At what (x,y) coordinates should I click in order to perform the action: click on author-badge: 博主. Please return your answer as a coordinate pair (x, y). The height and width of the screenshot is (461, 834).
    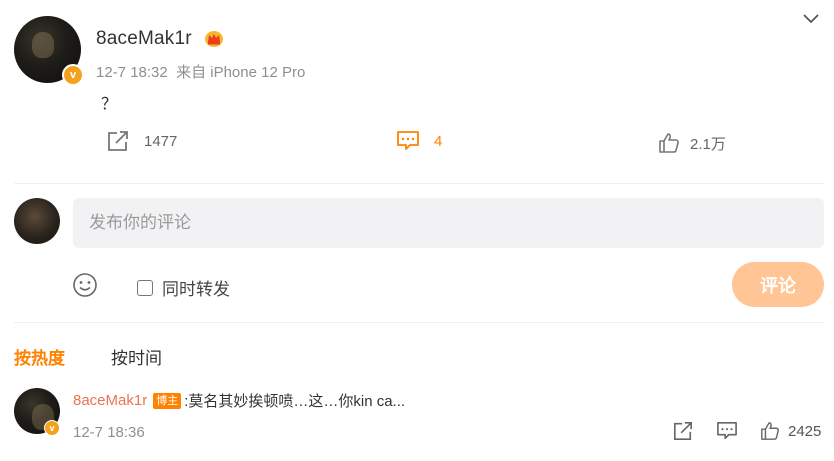
    Looking at the image, I should click on (167, 400).